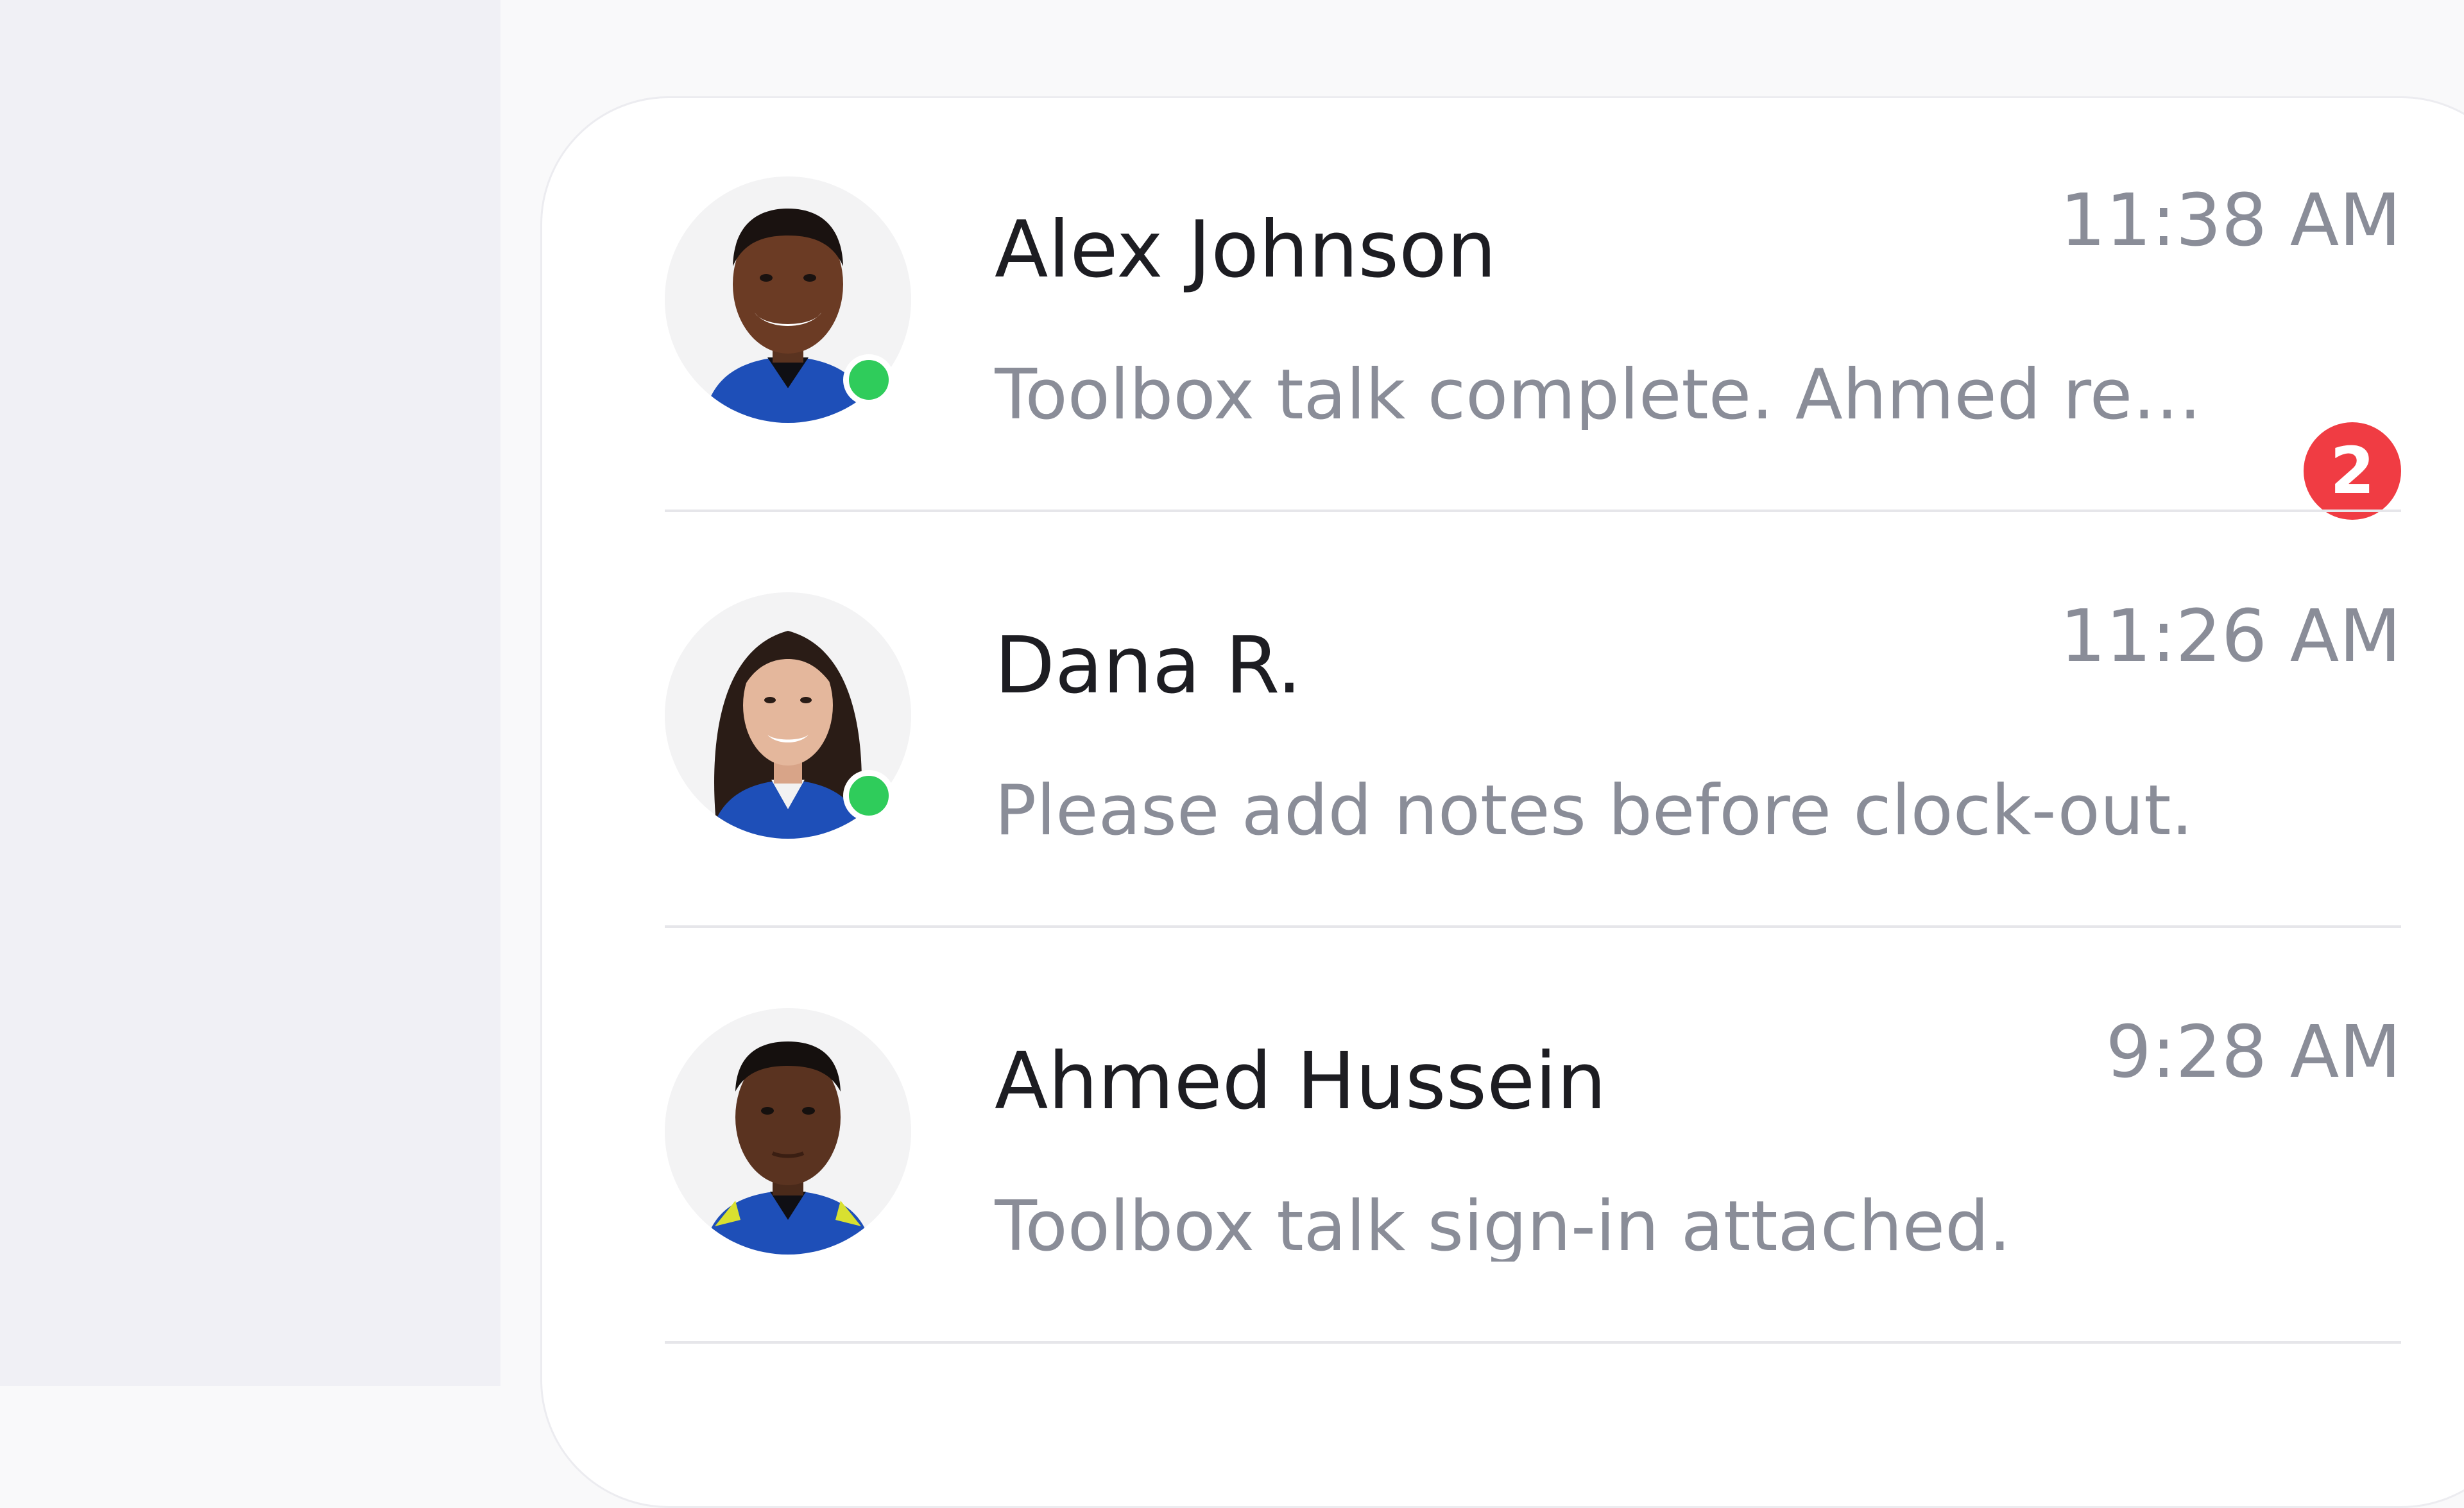  I want to click on man-avatar-icon, so click(788, 1131).